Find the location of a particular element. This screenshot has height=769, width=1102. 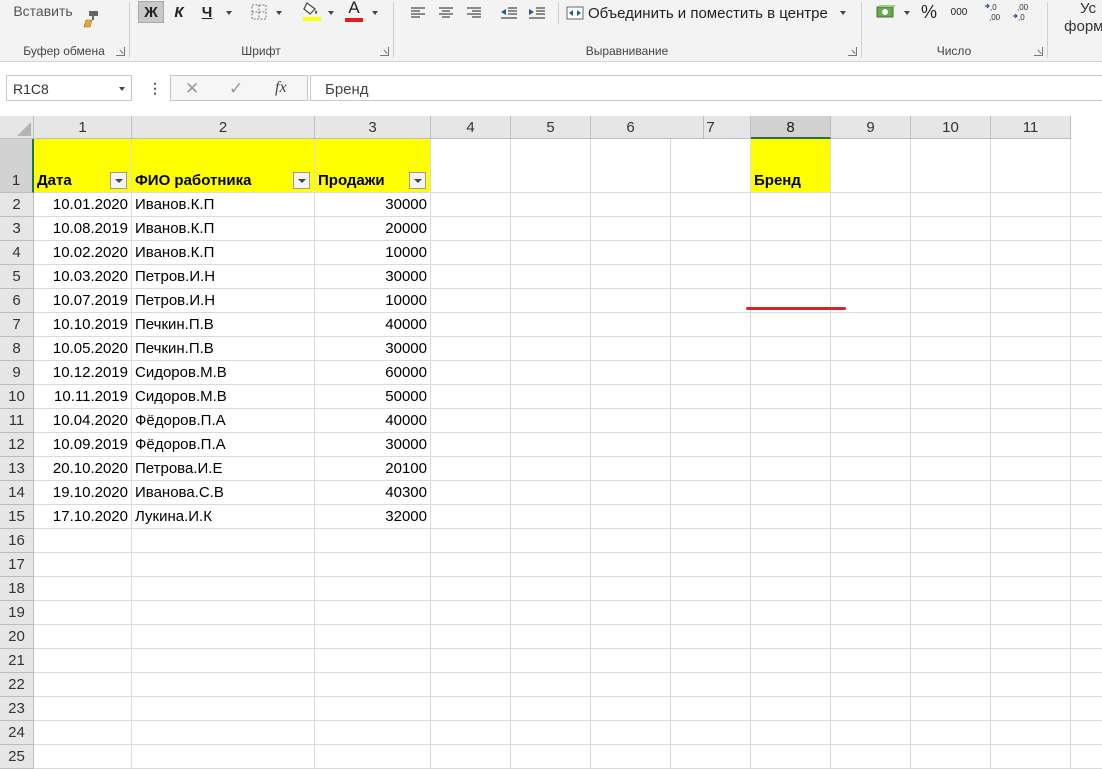

row-header-3: 3 is located at coordinates (17, 229).